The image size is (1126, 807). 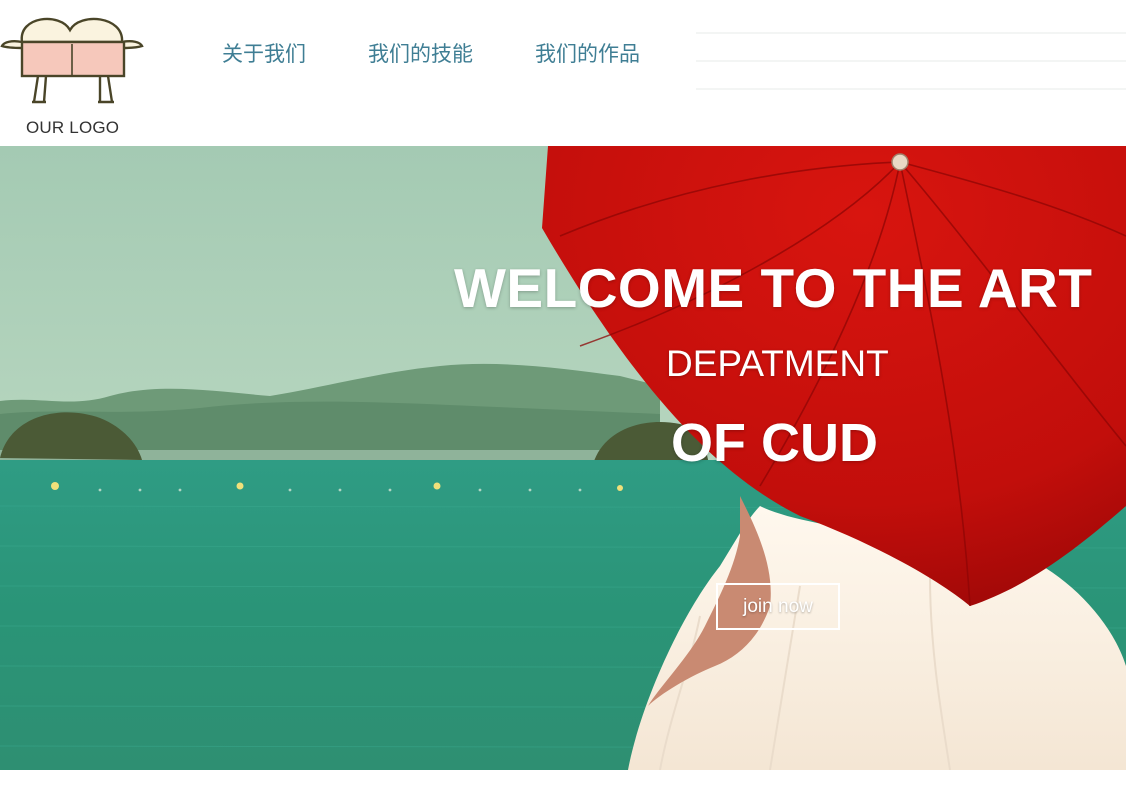 What do you see at coordinates (777, 363) in the screenshot?
I see `hero-subtitle: DEPATMENT` at bounding box center [777, 363].